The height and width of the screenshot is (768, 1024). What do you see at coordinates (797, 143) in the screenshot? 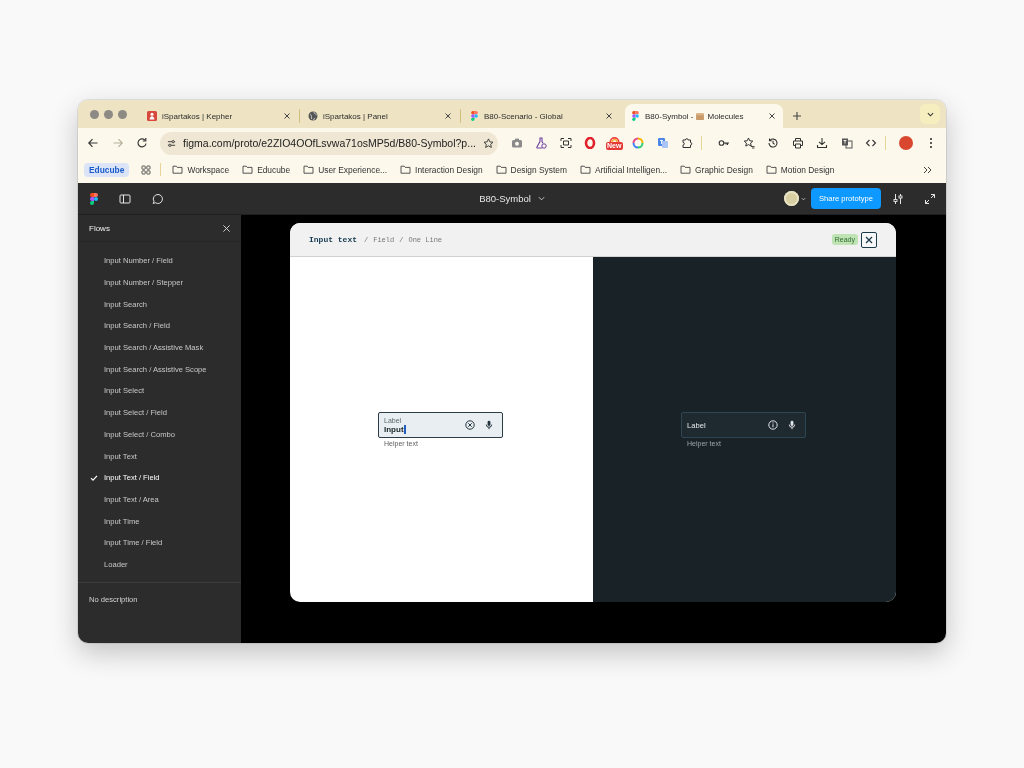
I see `print-icon` at bounding box center [797, 143].